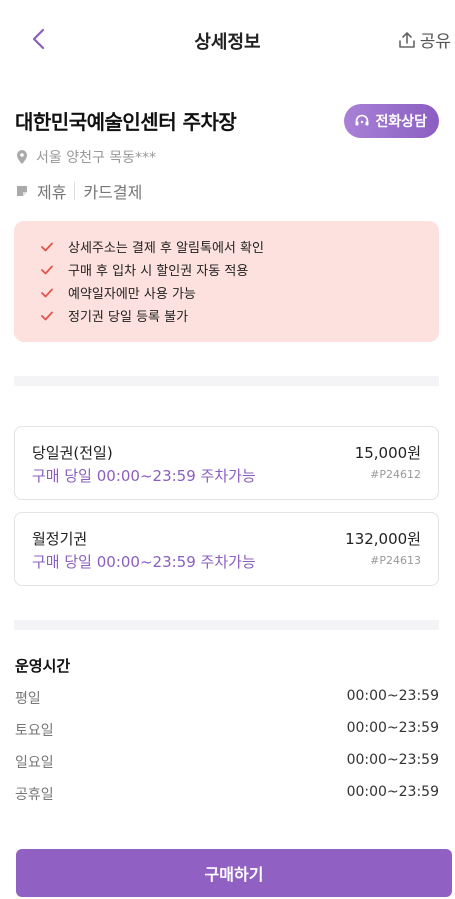 The width and height of the screenshot is (455, 899). What do you see at coordinates (239, 292) in the screenshot?
I see `notice-item: 예약일자에만 사용 가능` at bounding box center [239, 292].